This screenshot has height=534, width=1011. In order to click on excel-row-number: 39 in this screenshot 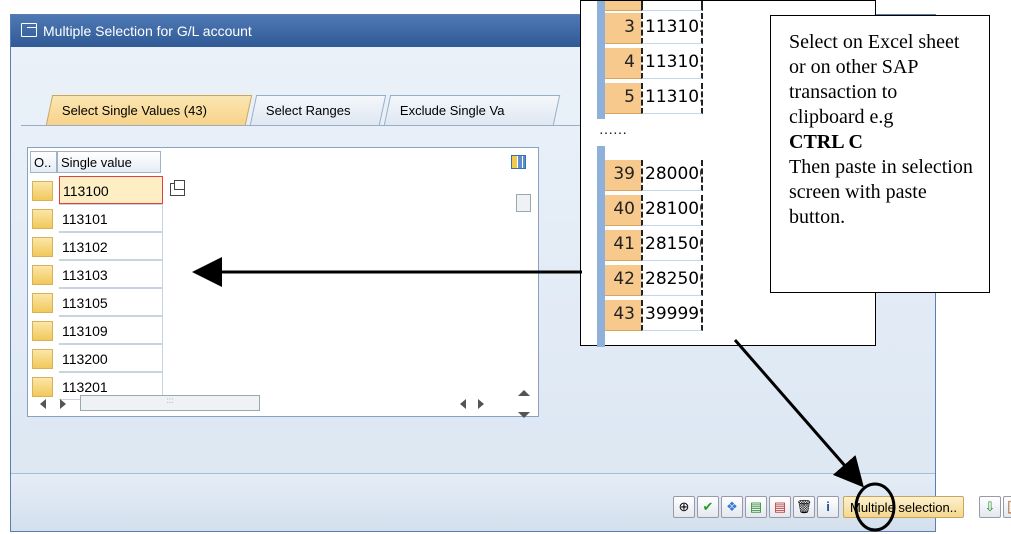, I will do `click(623, 175)`.